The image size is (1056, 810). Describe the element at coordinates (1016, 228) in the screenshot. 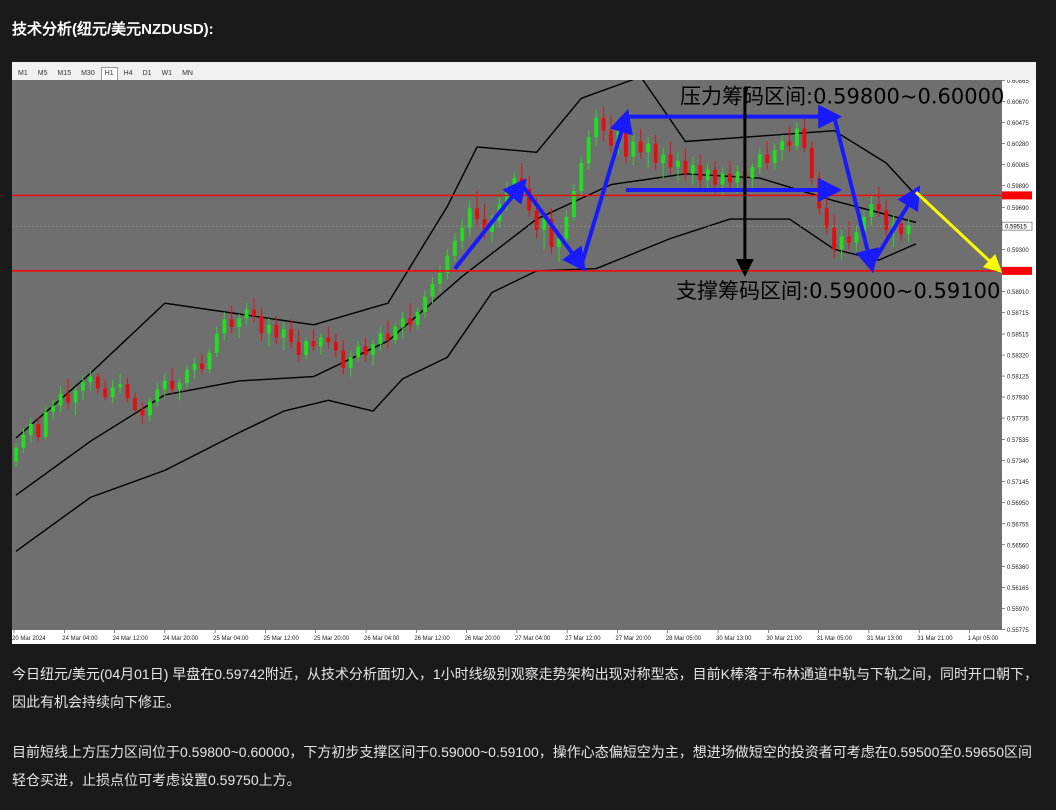

I see `current-price-tag: 0.59515` at that location.